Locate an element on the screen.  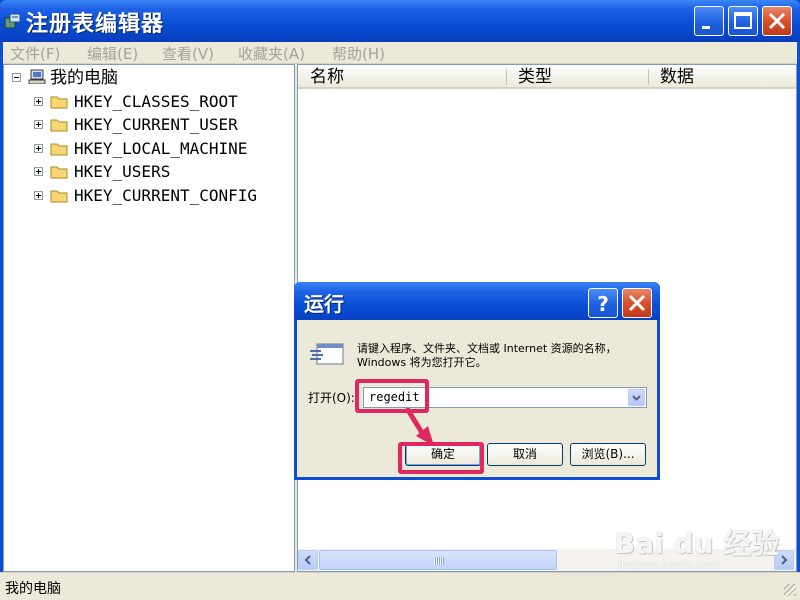
pointer-arrow-icon is located at coordinates (419, 427).